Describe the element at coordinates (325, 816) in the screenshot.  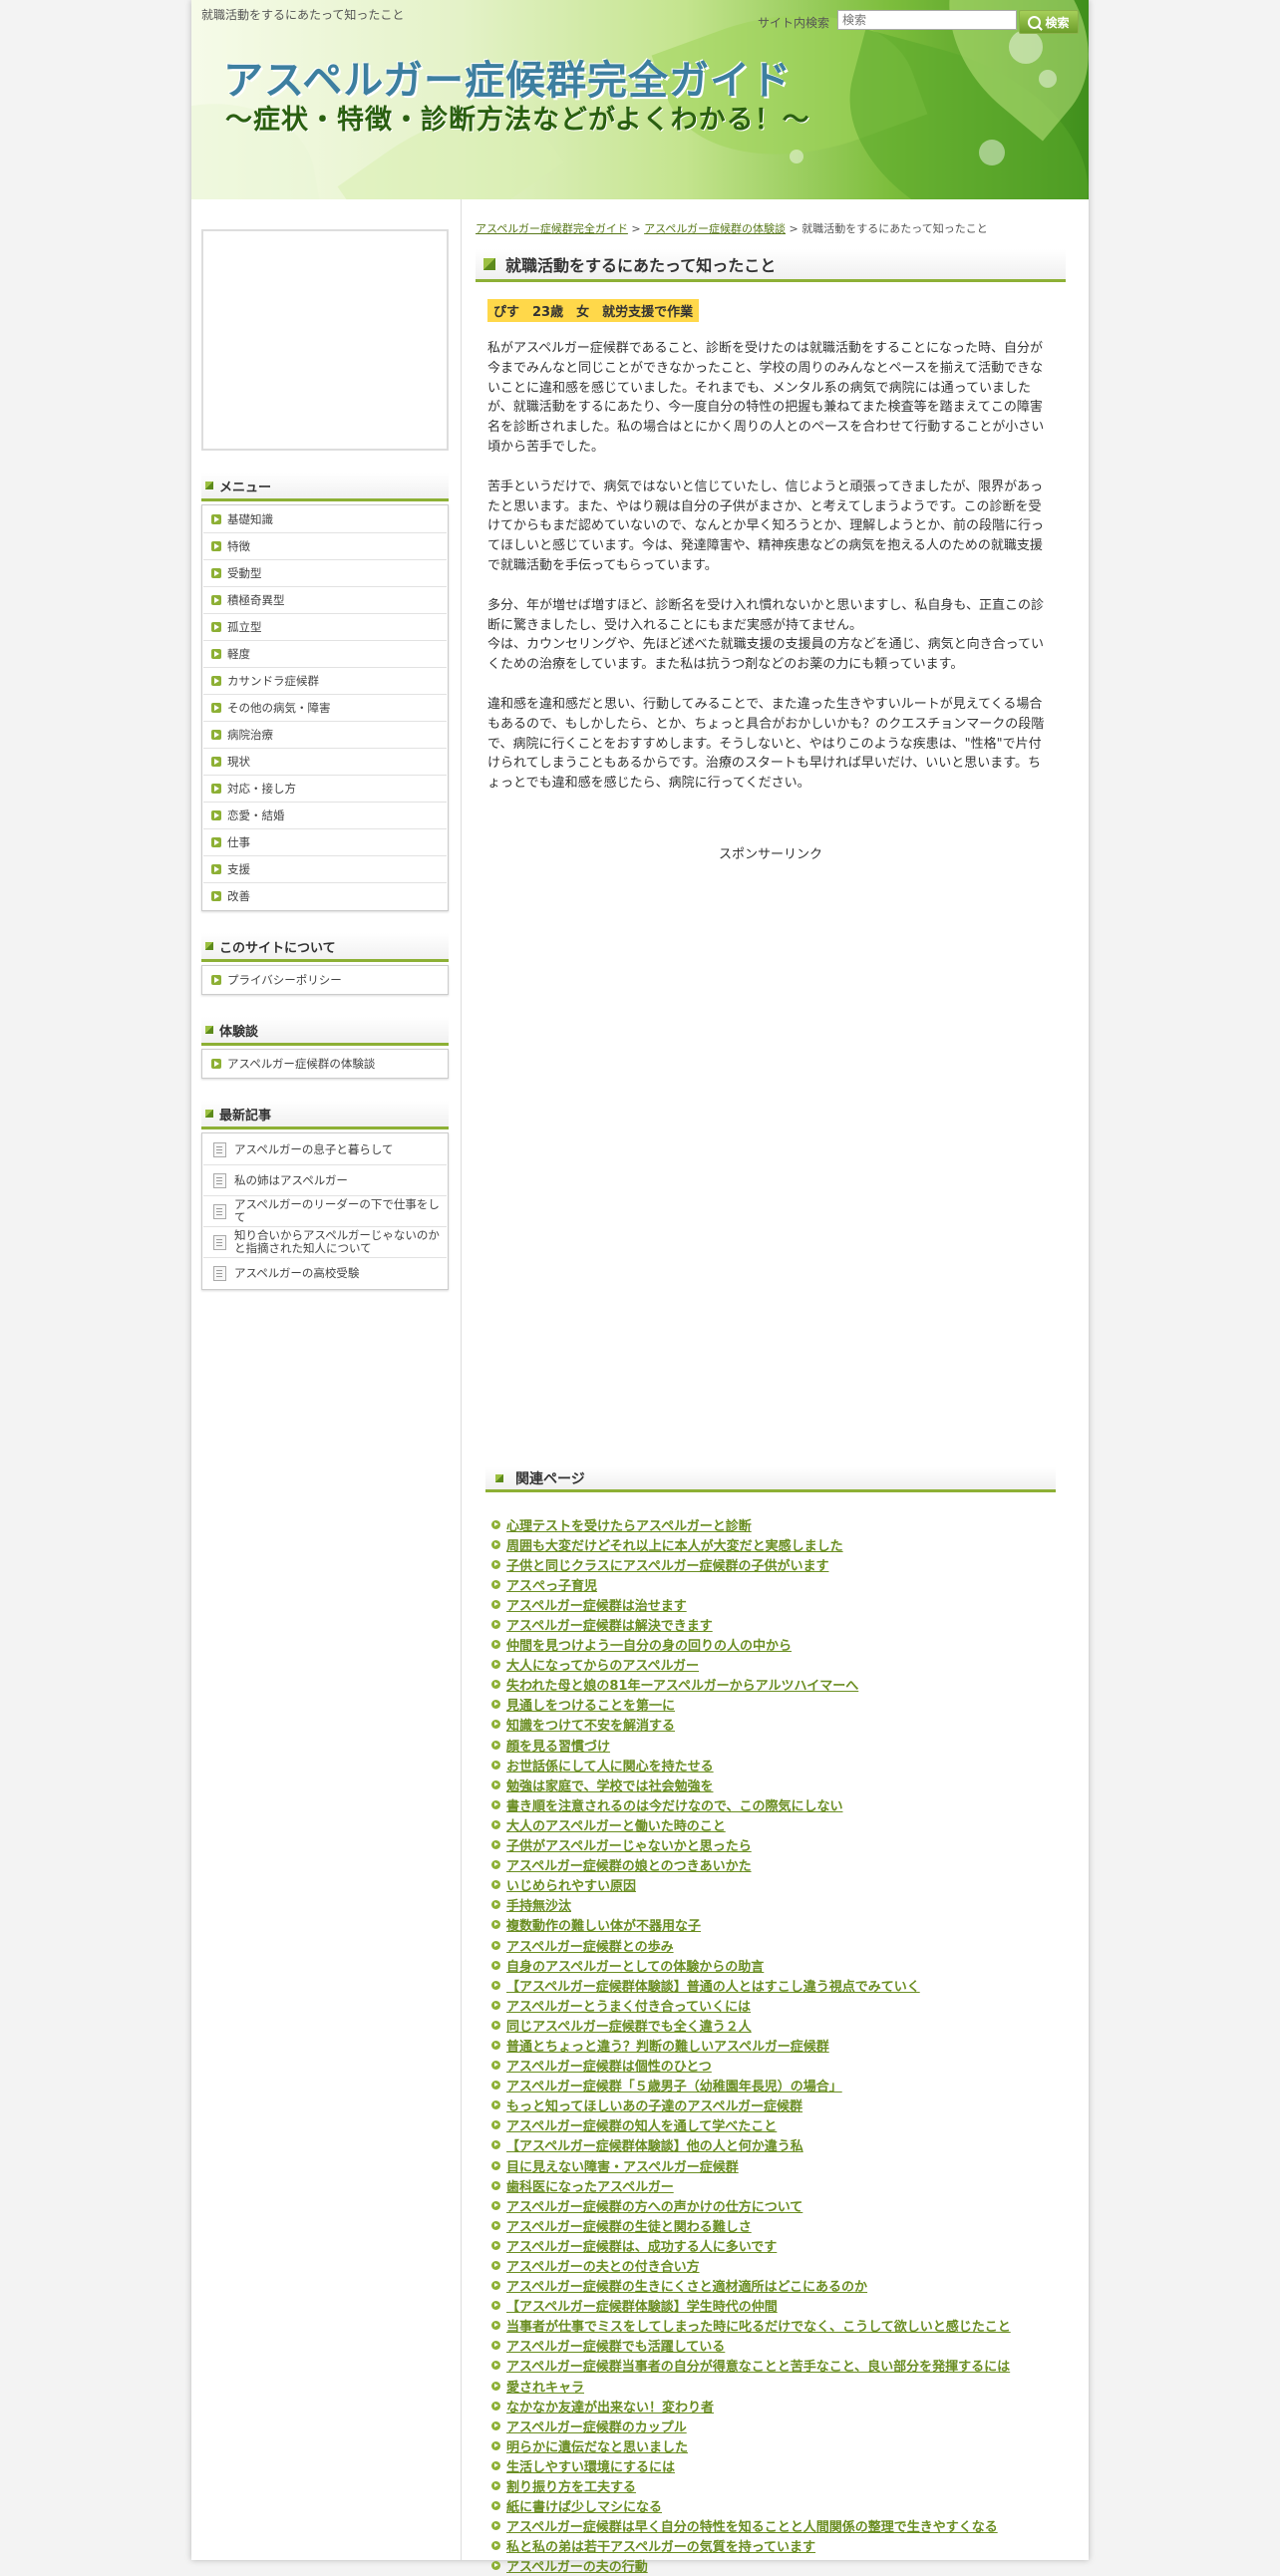
I see `menu-item: 恋愛・結婚` at that location.